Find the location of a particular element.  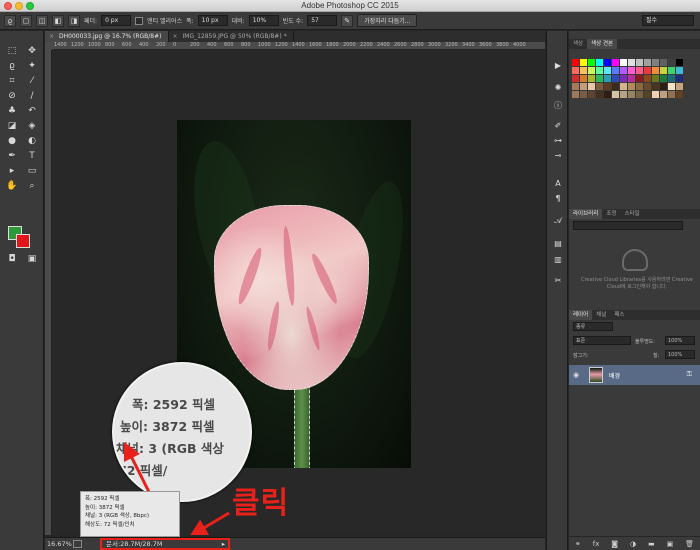

path-selection-tool-icon: ▸ is located at coordinates (12, 171).